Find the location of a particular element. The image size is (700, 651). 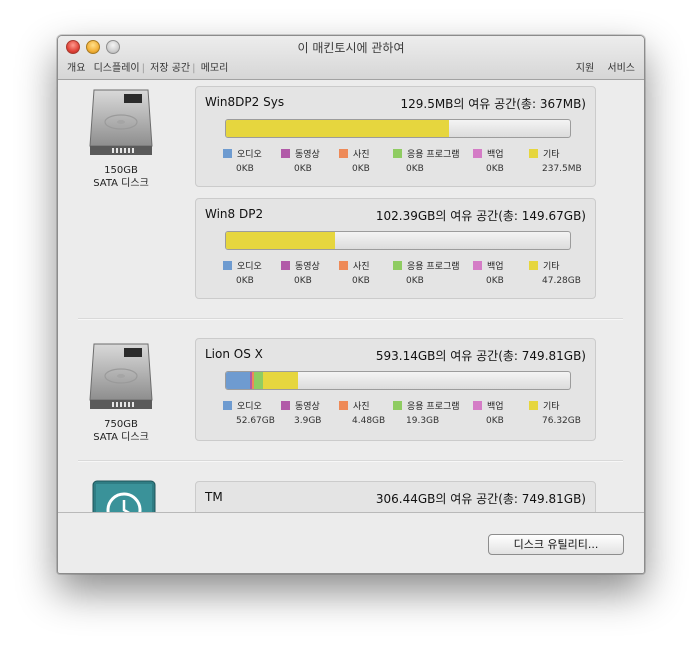

disk-size: 150GB is located at coordinates (121, 170).